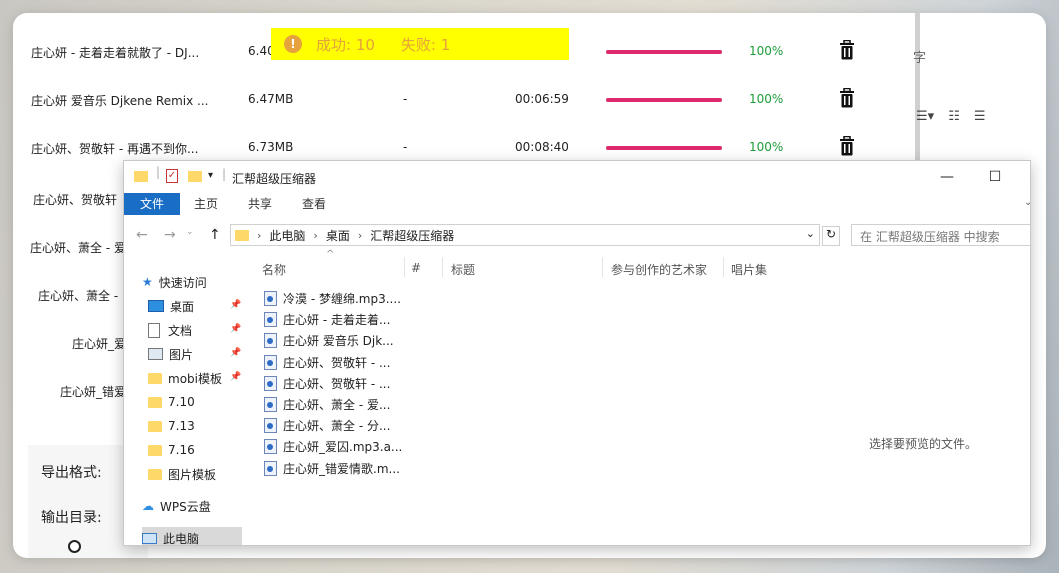 The height and width of the screenshot is (573, 1059). What do you see at coordinates (287, 235) in the screenshot?
I see `breadcrumb-this-pc: 此电脑` at bounding box center [287, 235].